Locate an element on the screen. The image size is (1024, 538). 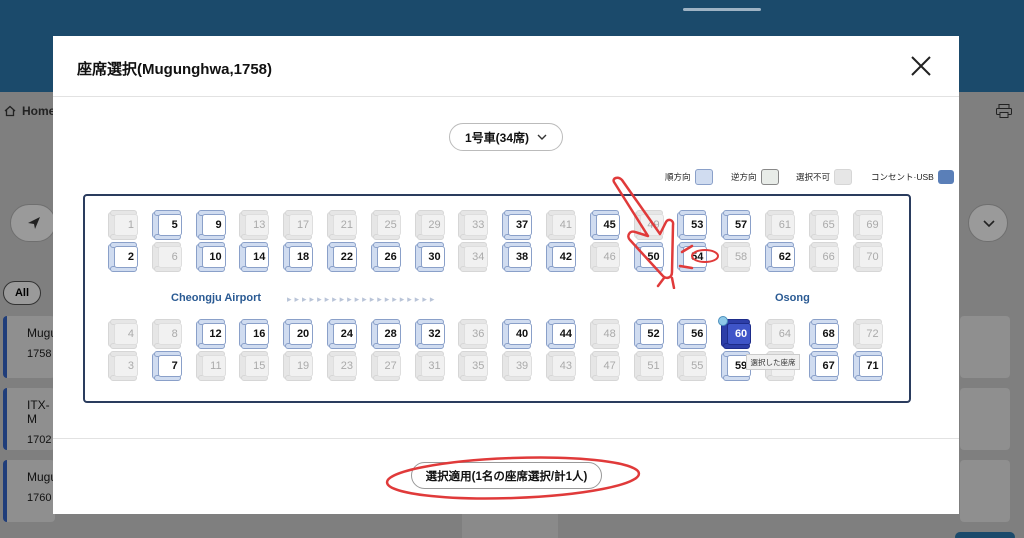
seat-number: 19 is located at coordinates (301, 366).